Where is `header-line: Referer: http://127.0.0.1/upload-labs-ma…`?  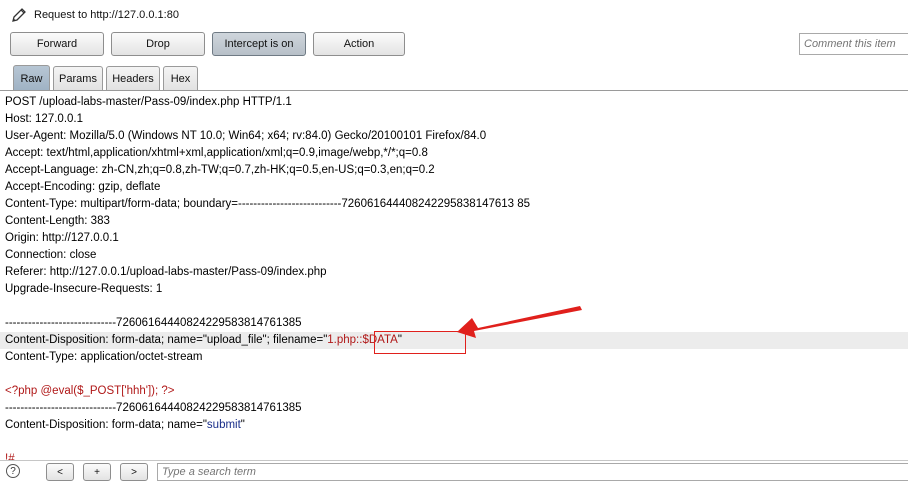
header-line: Referer: http://127.0.0.1/upload-labs-ma… is located at coordinates (166, 272).